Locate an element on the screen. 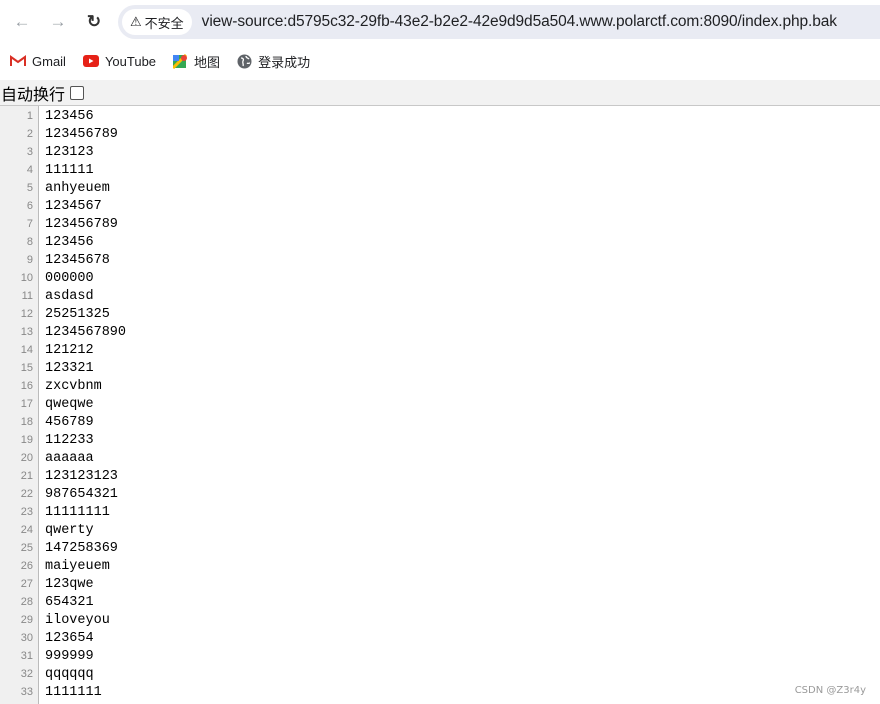  source-line: 33 1111111 is located at coordinates (440, 692).